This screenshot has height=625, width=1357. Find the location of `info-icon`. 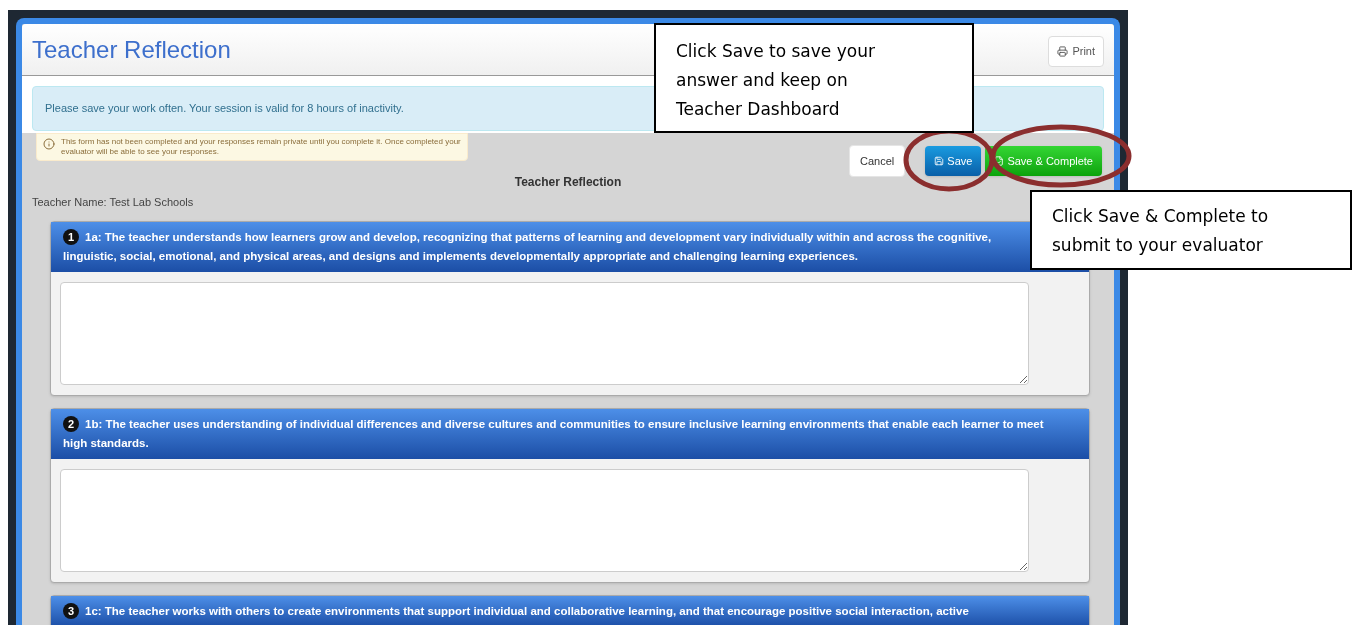

info-icon is located at coordinates (49, 143).